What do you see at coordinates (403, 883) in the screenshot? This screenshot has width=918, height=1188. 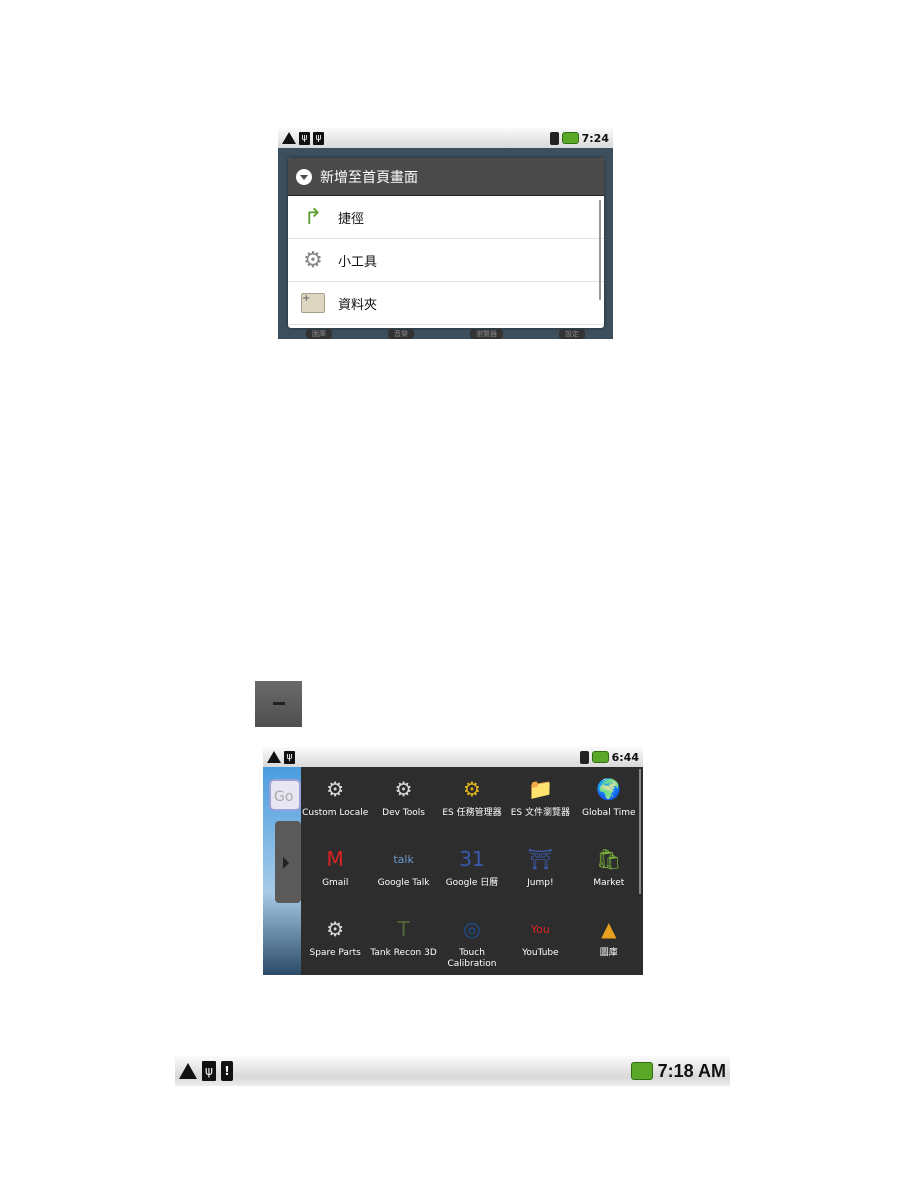 I see `app-label: Google Talk` at bounding box center [403, 883].